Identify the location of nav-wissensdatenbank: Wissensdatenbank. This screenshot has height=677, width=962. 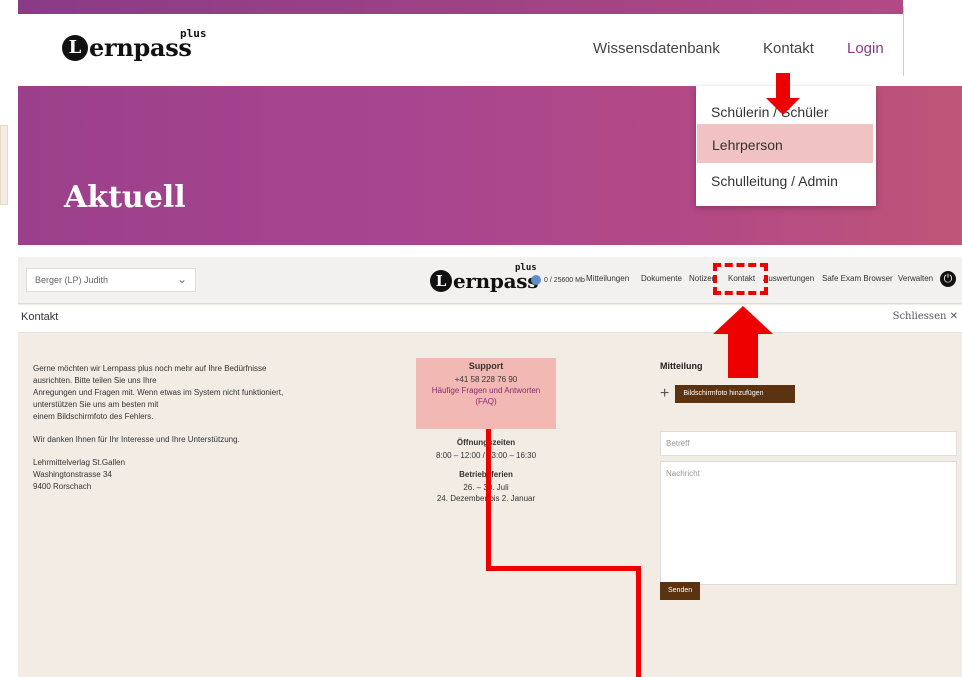
(656, 48).